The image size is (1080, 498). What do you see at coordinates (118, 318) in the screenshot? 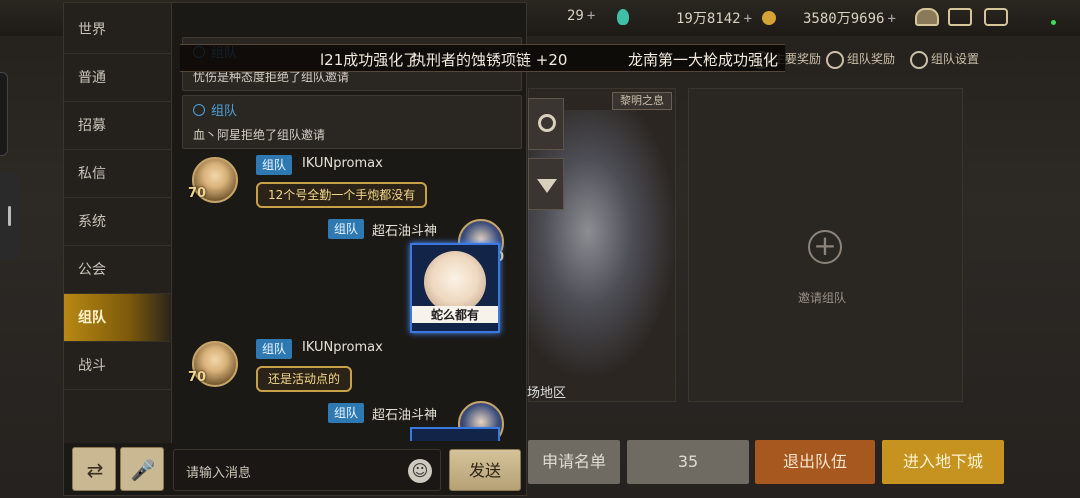
I see `tab-team: 组队` at bounding box center [118, 318].